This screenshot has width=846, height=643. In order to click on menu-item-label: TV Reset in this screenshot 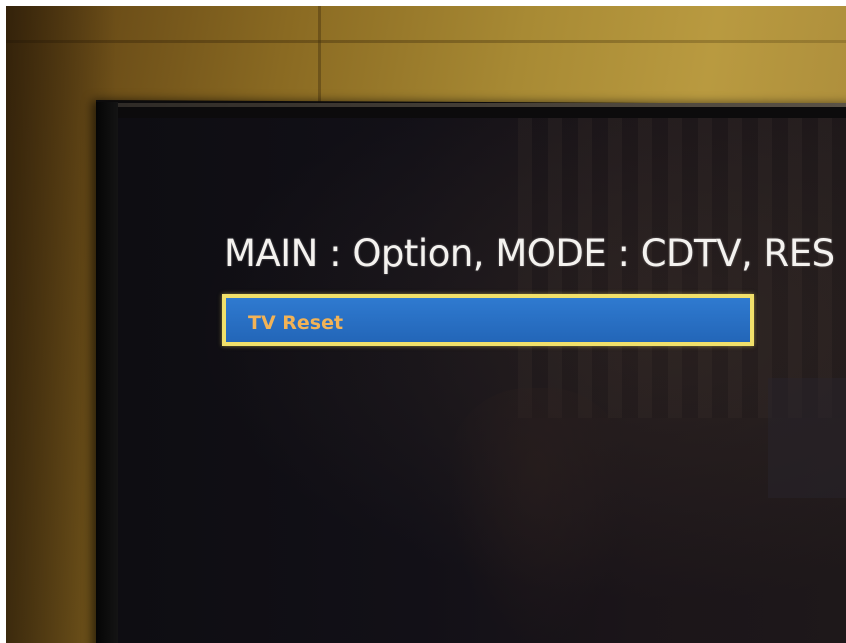, I will do `click(296, 323)`.